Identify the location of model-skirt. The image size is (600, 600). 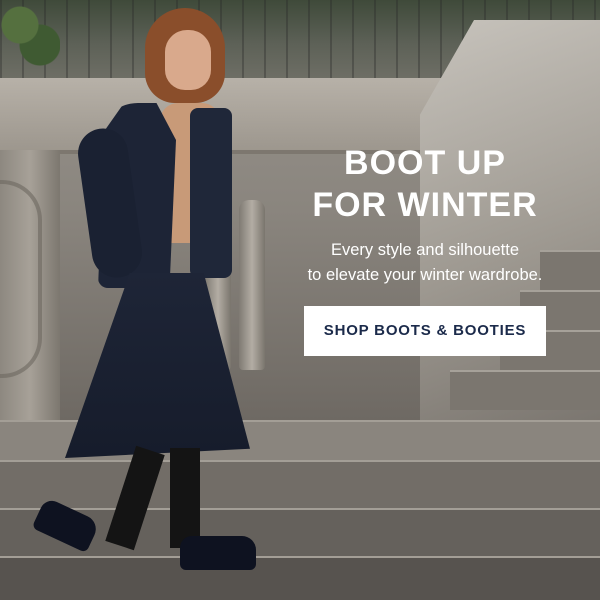
(157, 365).